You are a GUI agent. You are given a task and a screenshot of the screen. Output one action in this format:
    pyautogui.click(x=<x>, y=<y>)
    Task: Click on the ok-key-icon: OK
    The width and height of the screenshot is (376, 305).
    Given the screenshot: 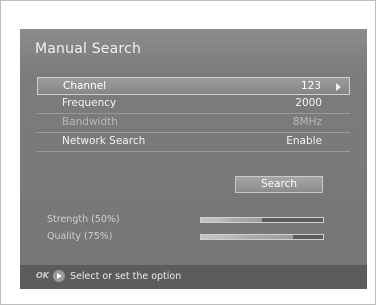 What is the action you would take?
    pyautogui.click(x=42, y=275)
    